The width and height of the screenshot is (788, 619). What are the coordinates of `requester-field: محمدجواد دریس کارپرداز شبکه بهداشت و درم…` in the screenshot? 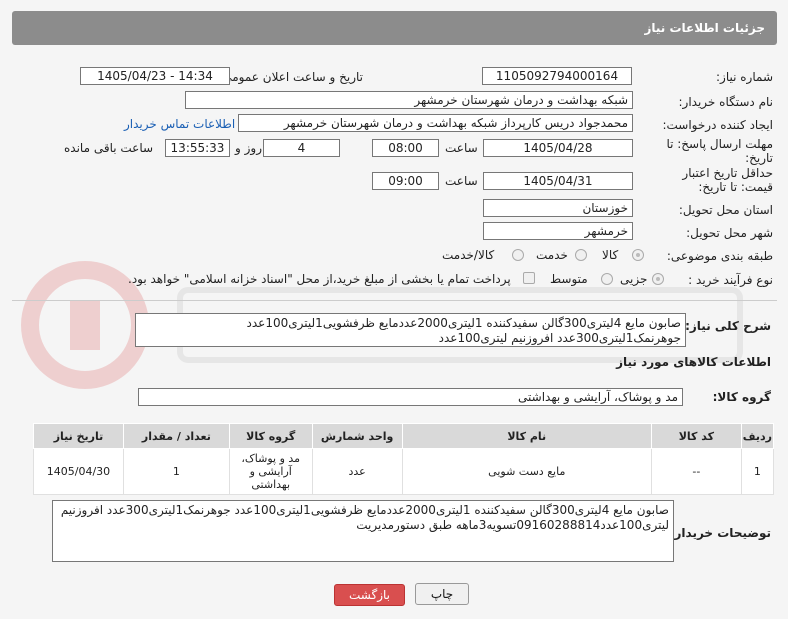 It's located at (435, 123).